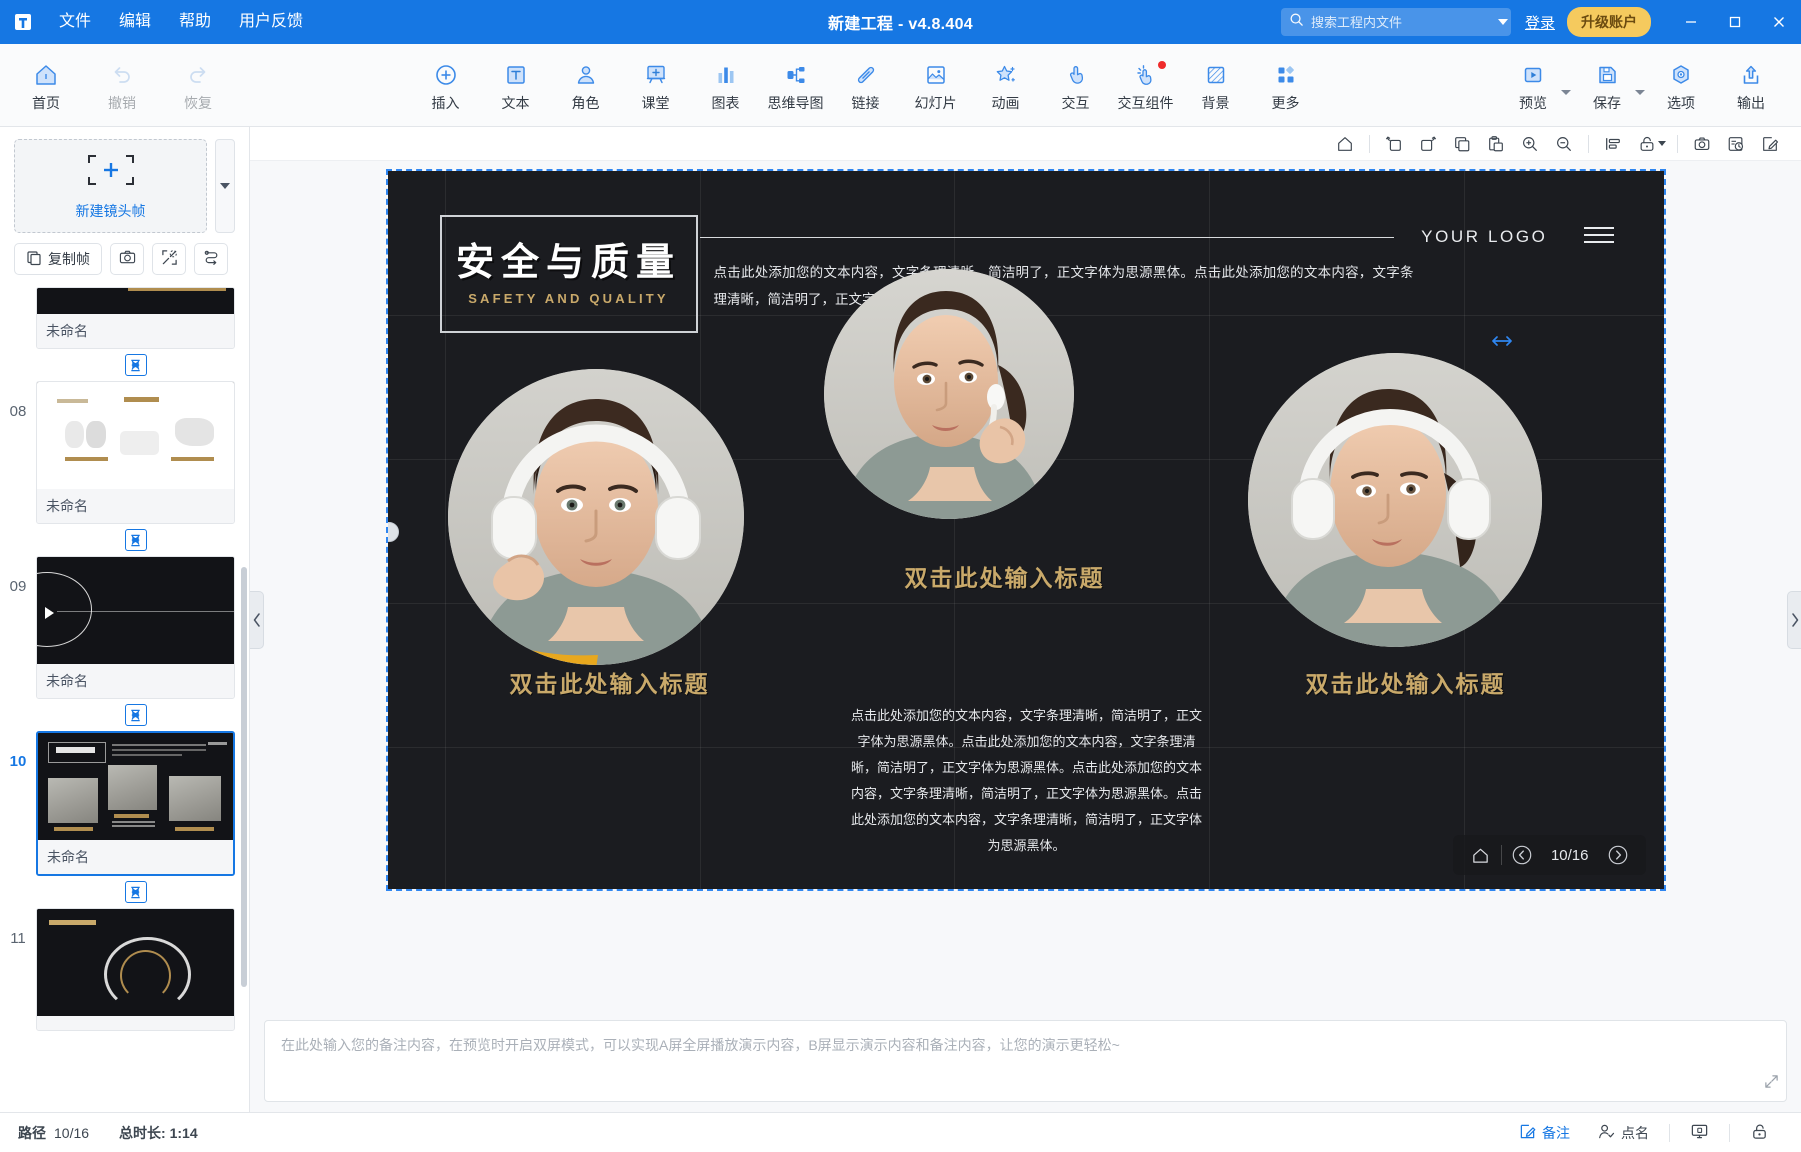  What do you see at coordinates (1751, 85) in the screenshot?
I see `tool-export: 输出` at bounding box center [1751, 85].